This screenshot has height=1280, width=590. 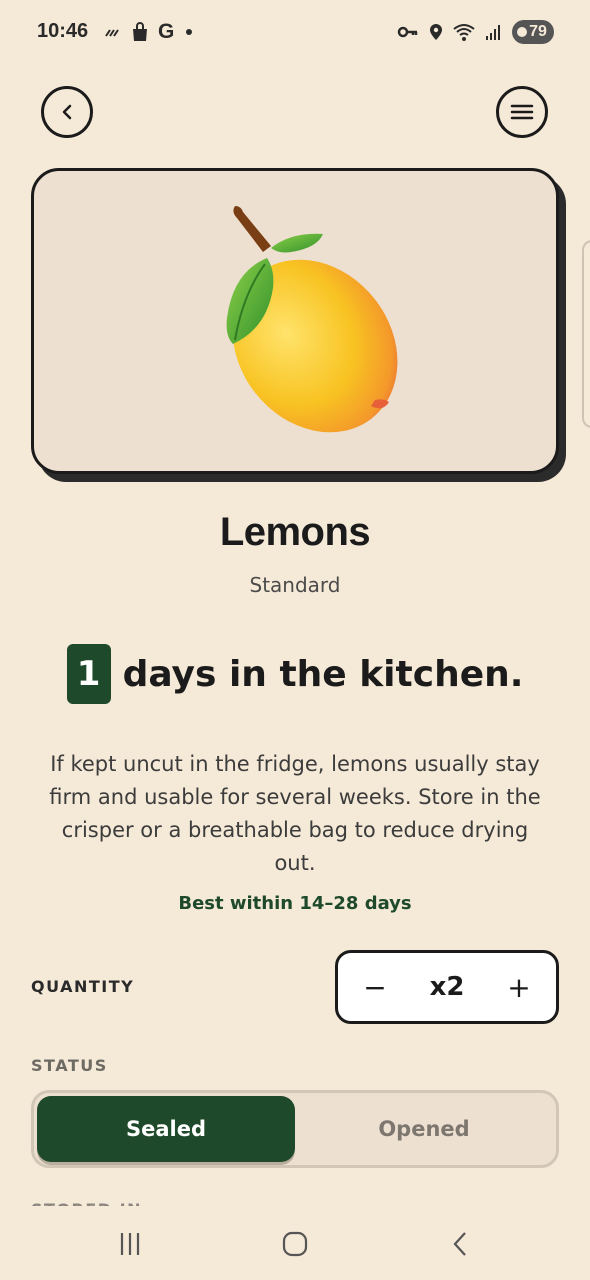 What do you see at coordinates (519, 987) in the screenshot?
I see `increment-button: +` at bounding box center [519, 987].